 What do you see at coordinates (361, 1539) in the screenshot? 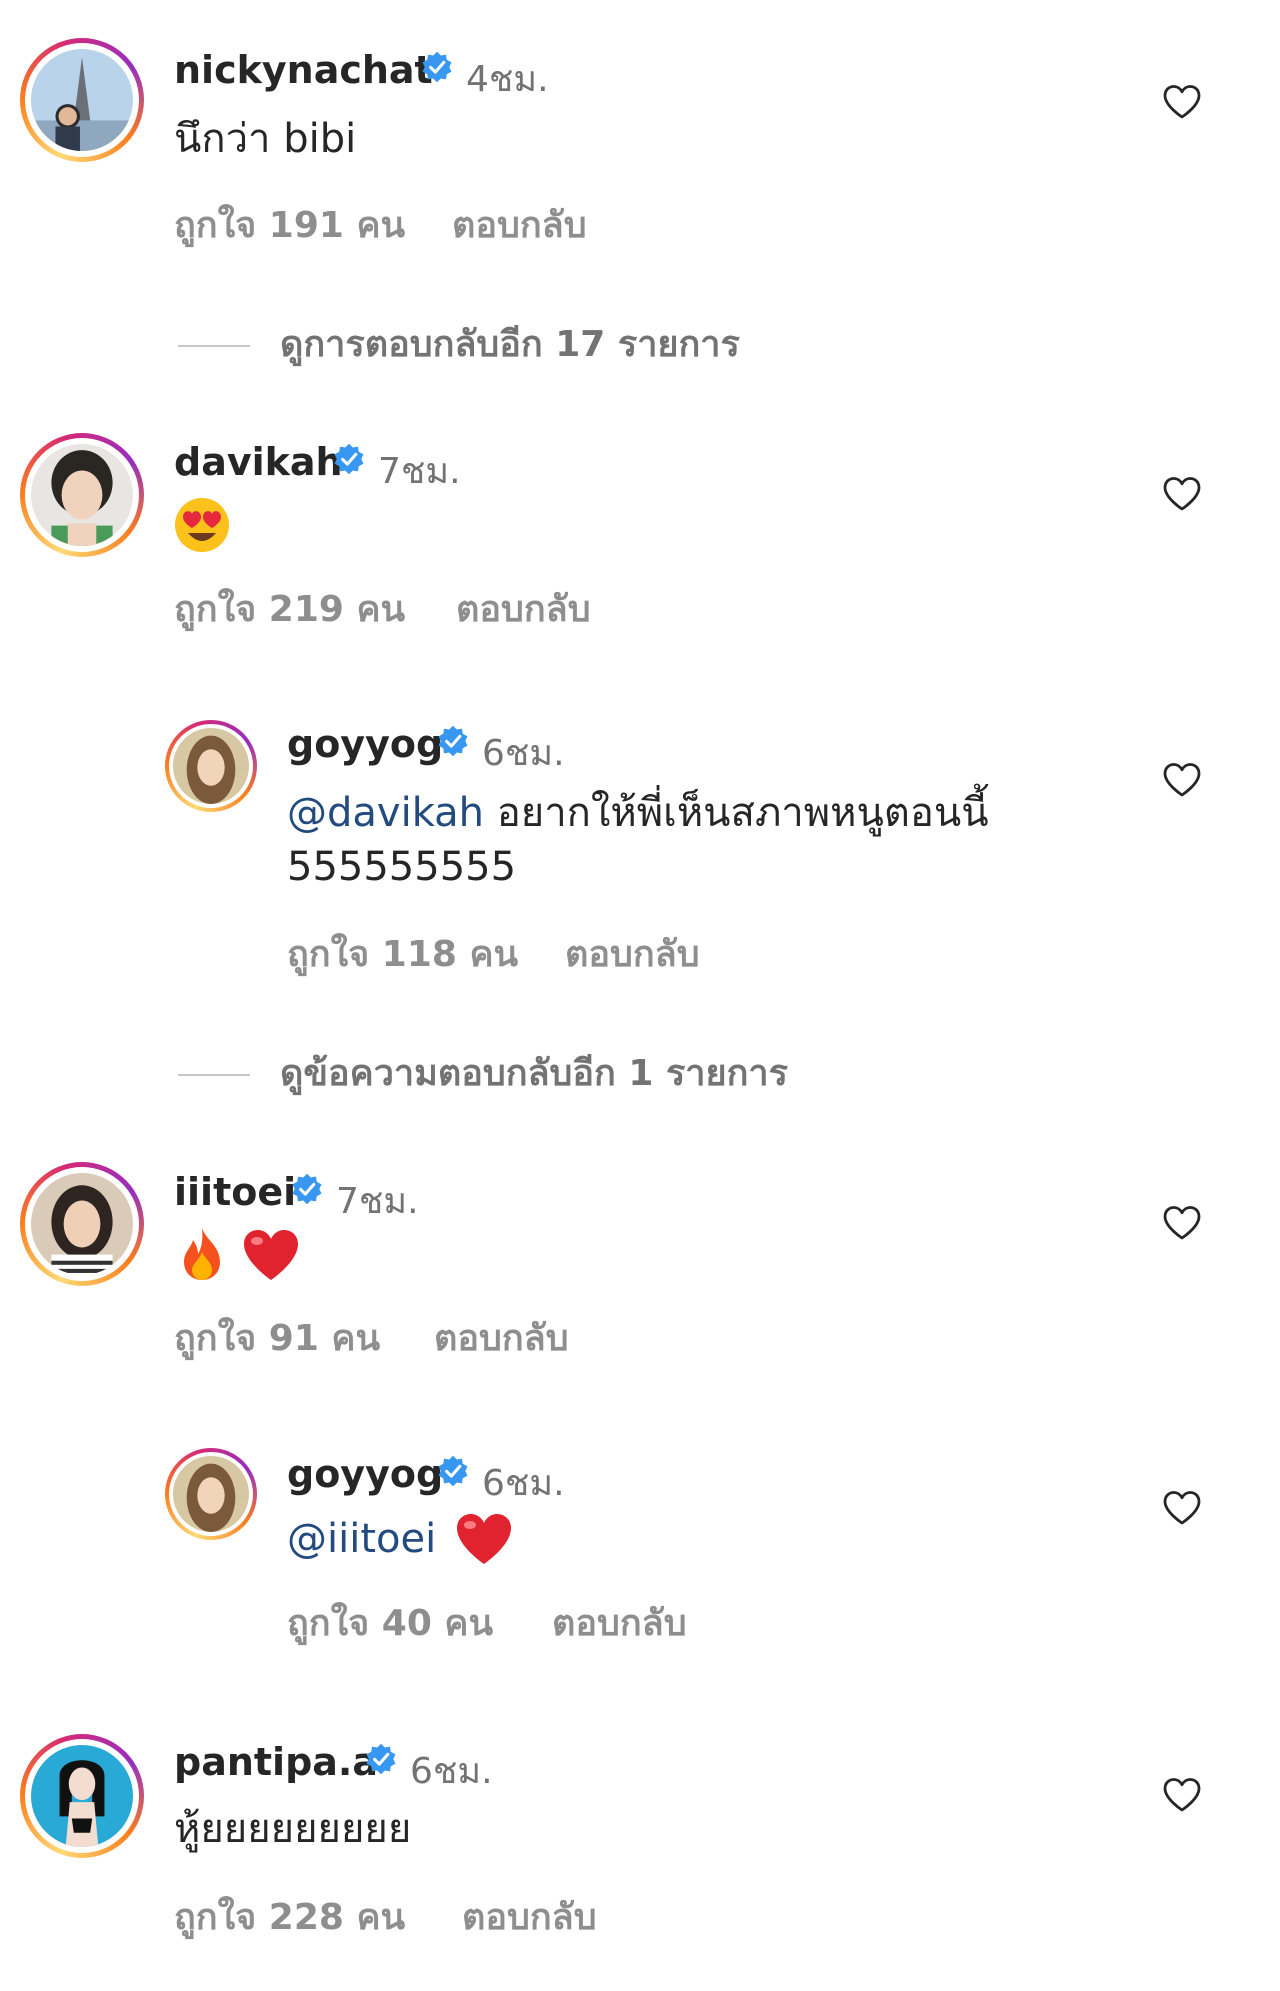
I see `mention-link: @iiitoei` at bounding box center [361, 1539].